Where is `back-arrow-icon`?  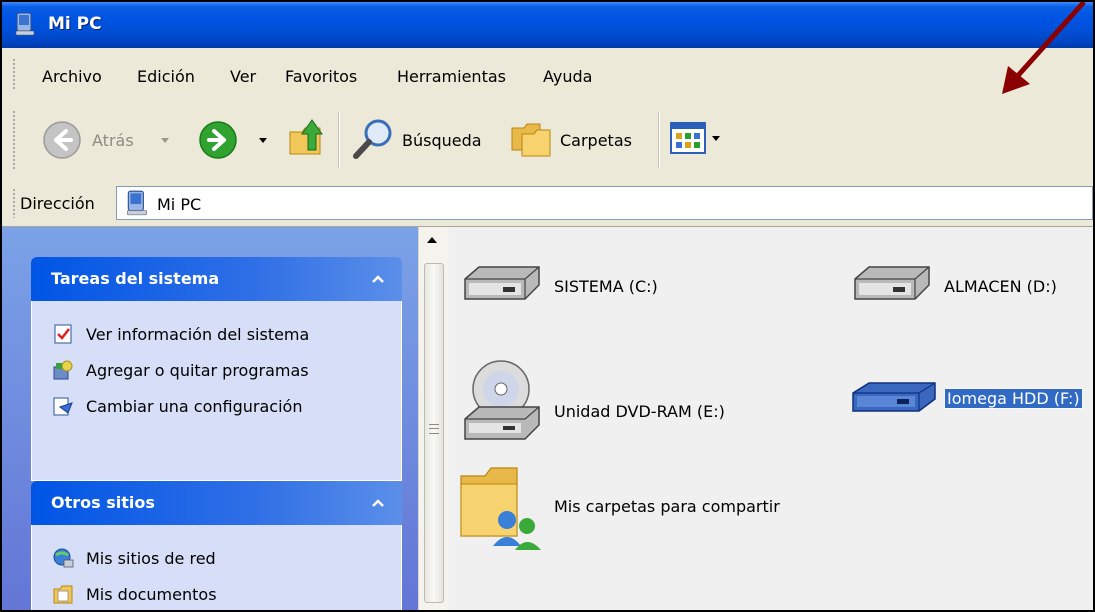 back-arrow-icon is located at coordinates (62, 140).